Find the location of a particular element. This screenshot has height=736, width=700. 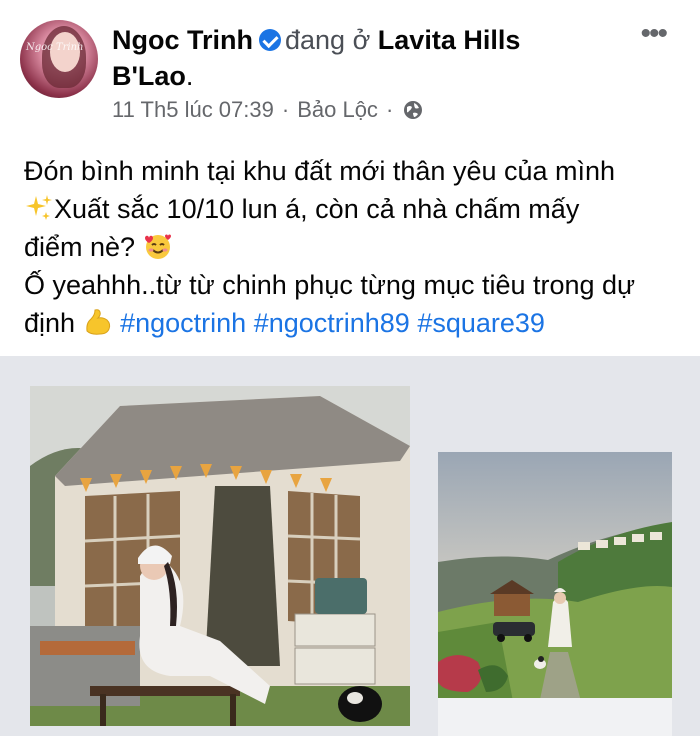

more-options-button: ••• is located at coordinates (653, 34).